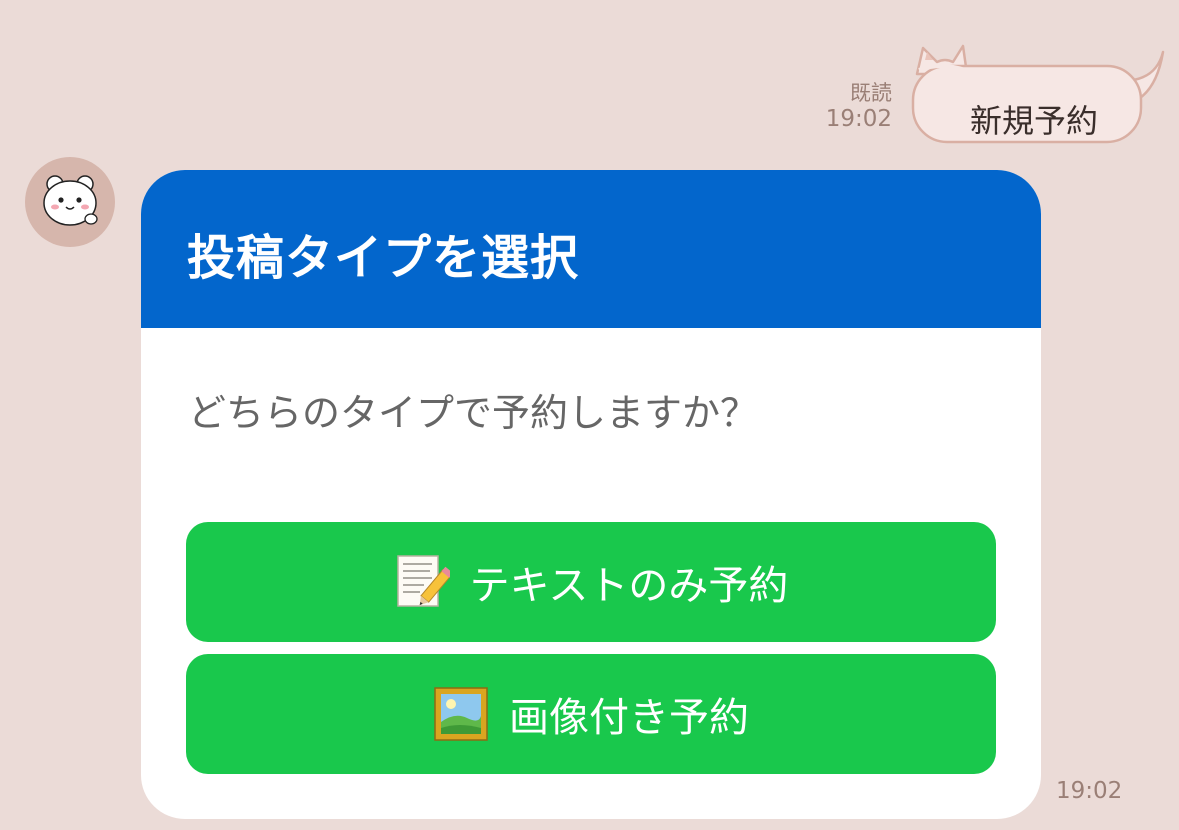  I want to click on card-question: どちらのタイプで予約しますか？, so click(473, 413).